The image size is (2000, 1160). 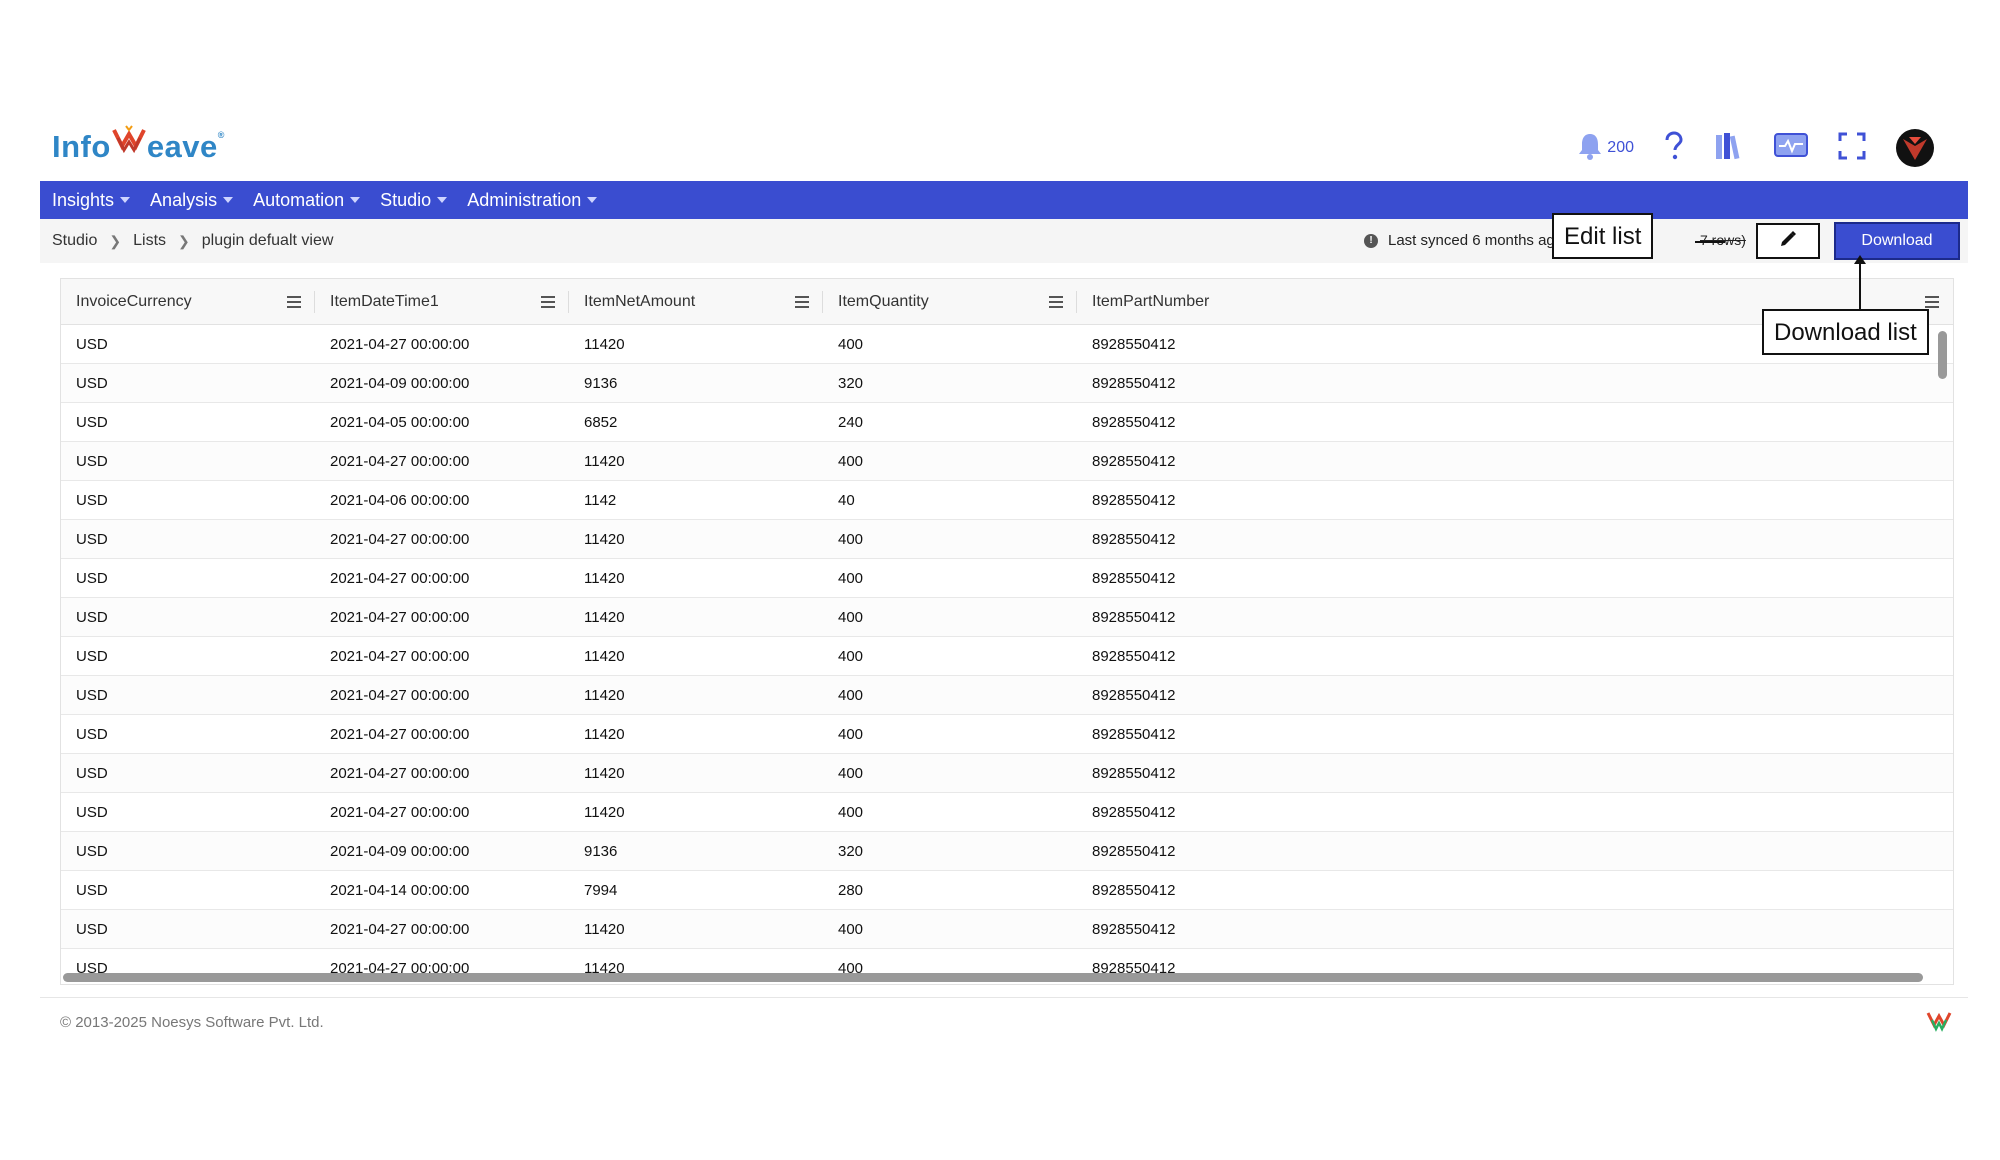 I want to click on table-cell: 240, so click(x=851, y=422).